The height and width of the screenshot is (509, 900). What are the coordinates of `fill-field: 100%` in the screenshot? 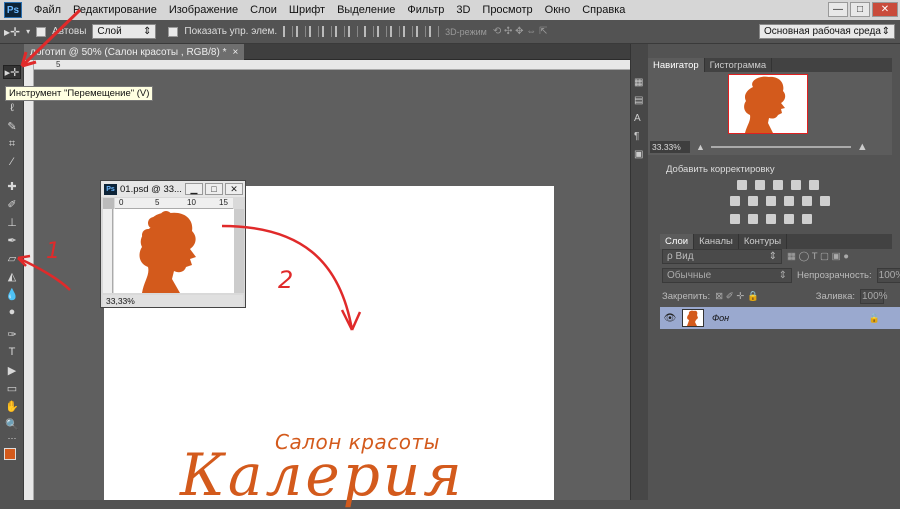 It's located at (874, 296).